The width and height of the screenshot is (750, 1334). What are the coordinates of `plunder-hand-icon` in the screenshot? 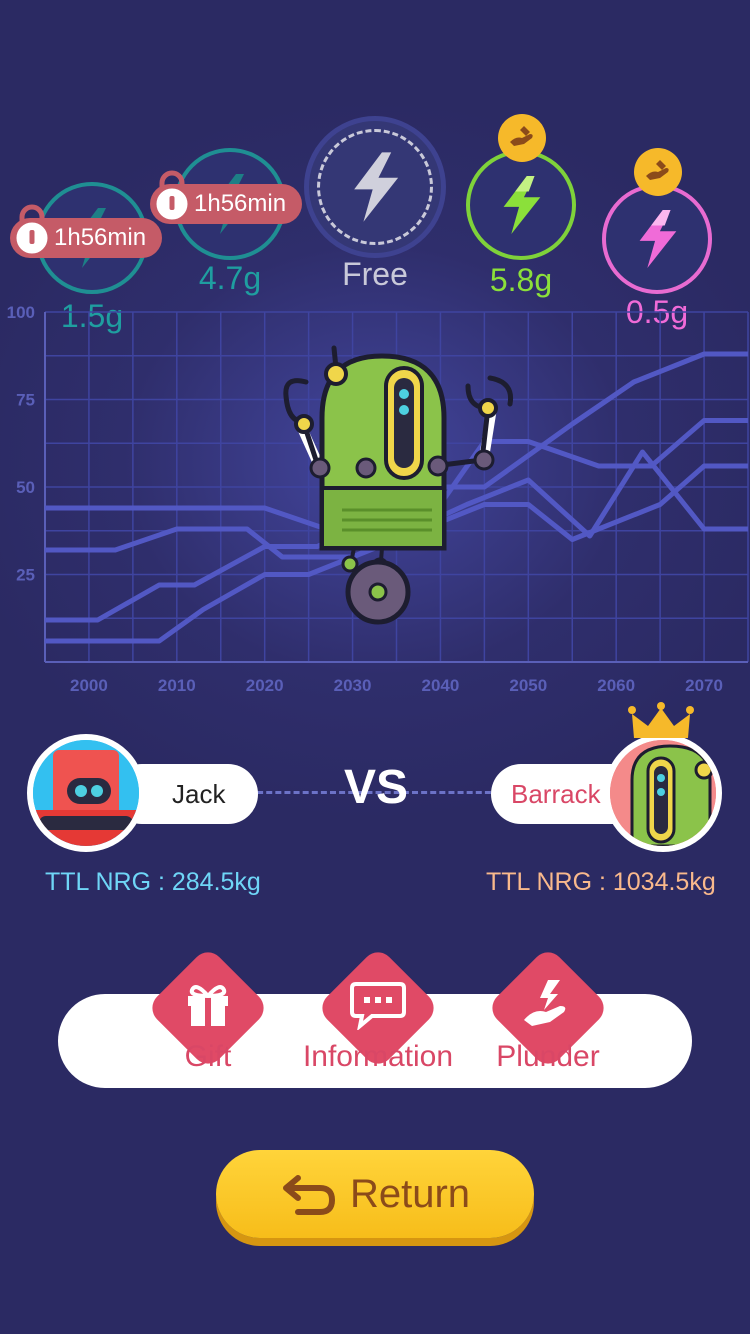 It's located at (545, 1003).